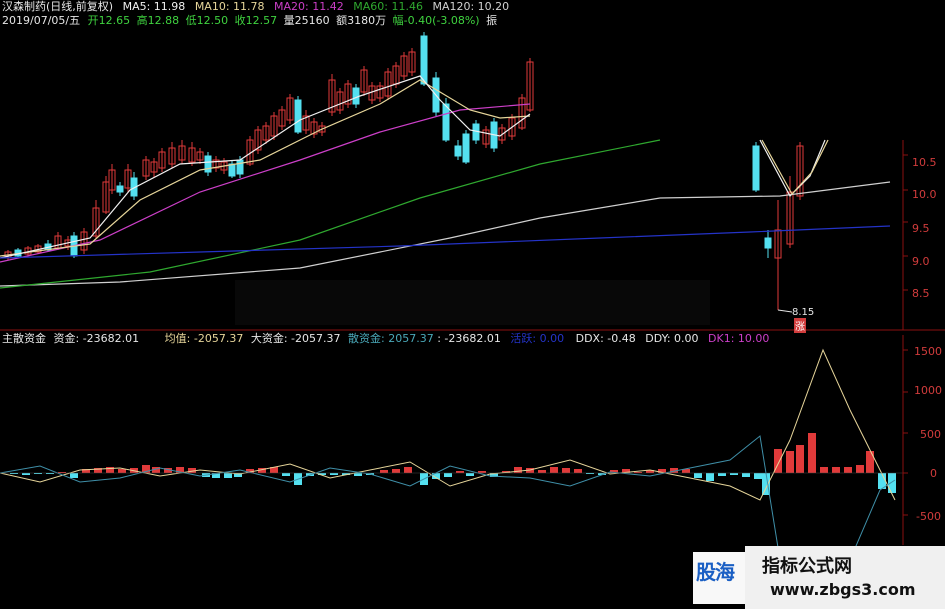 The image size is (945, 609). Describe the element at coordinates (158, 20) in the screenshot. I see `high-readout: 高12.88` at that location.